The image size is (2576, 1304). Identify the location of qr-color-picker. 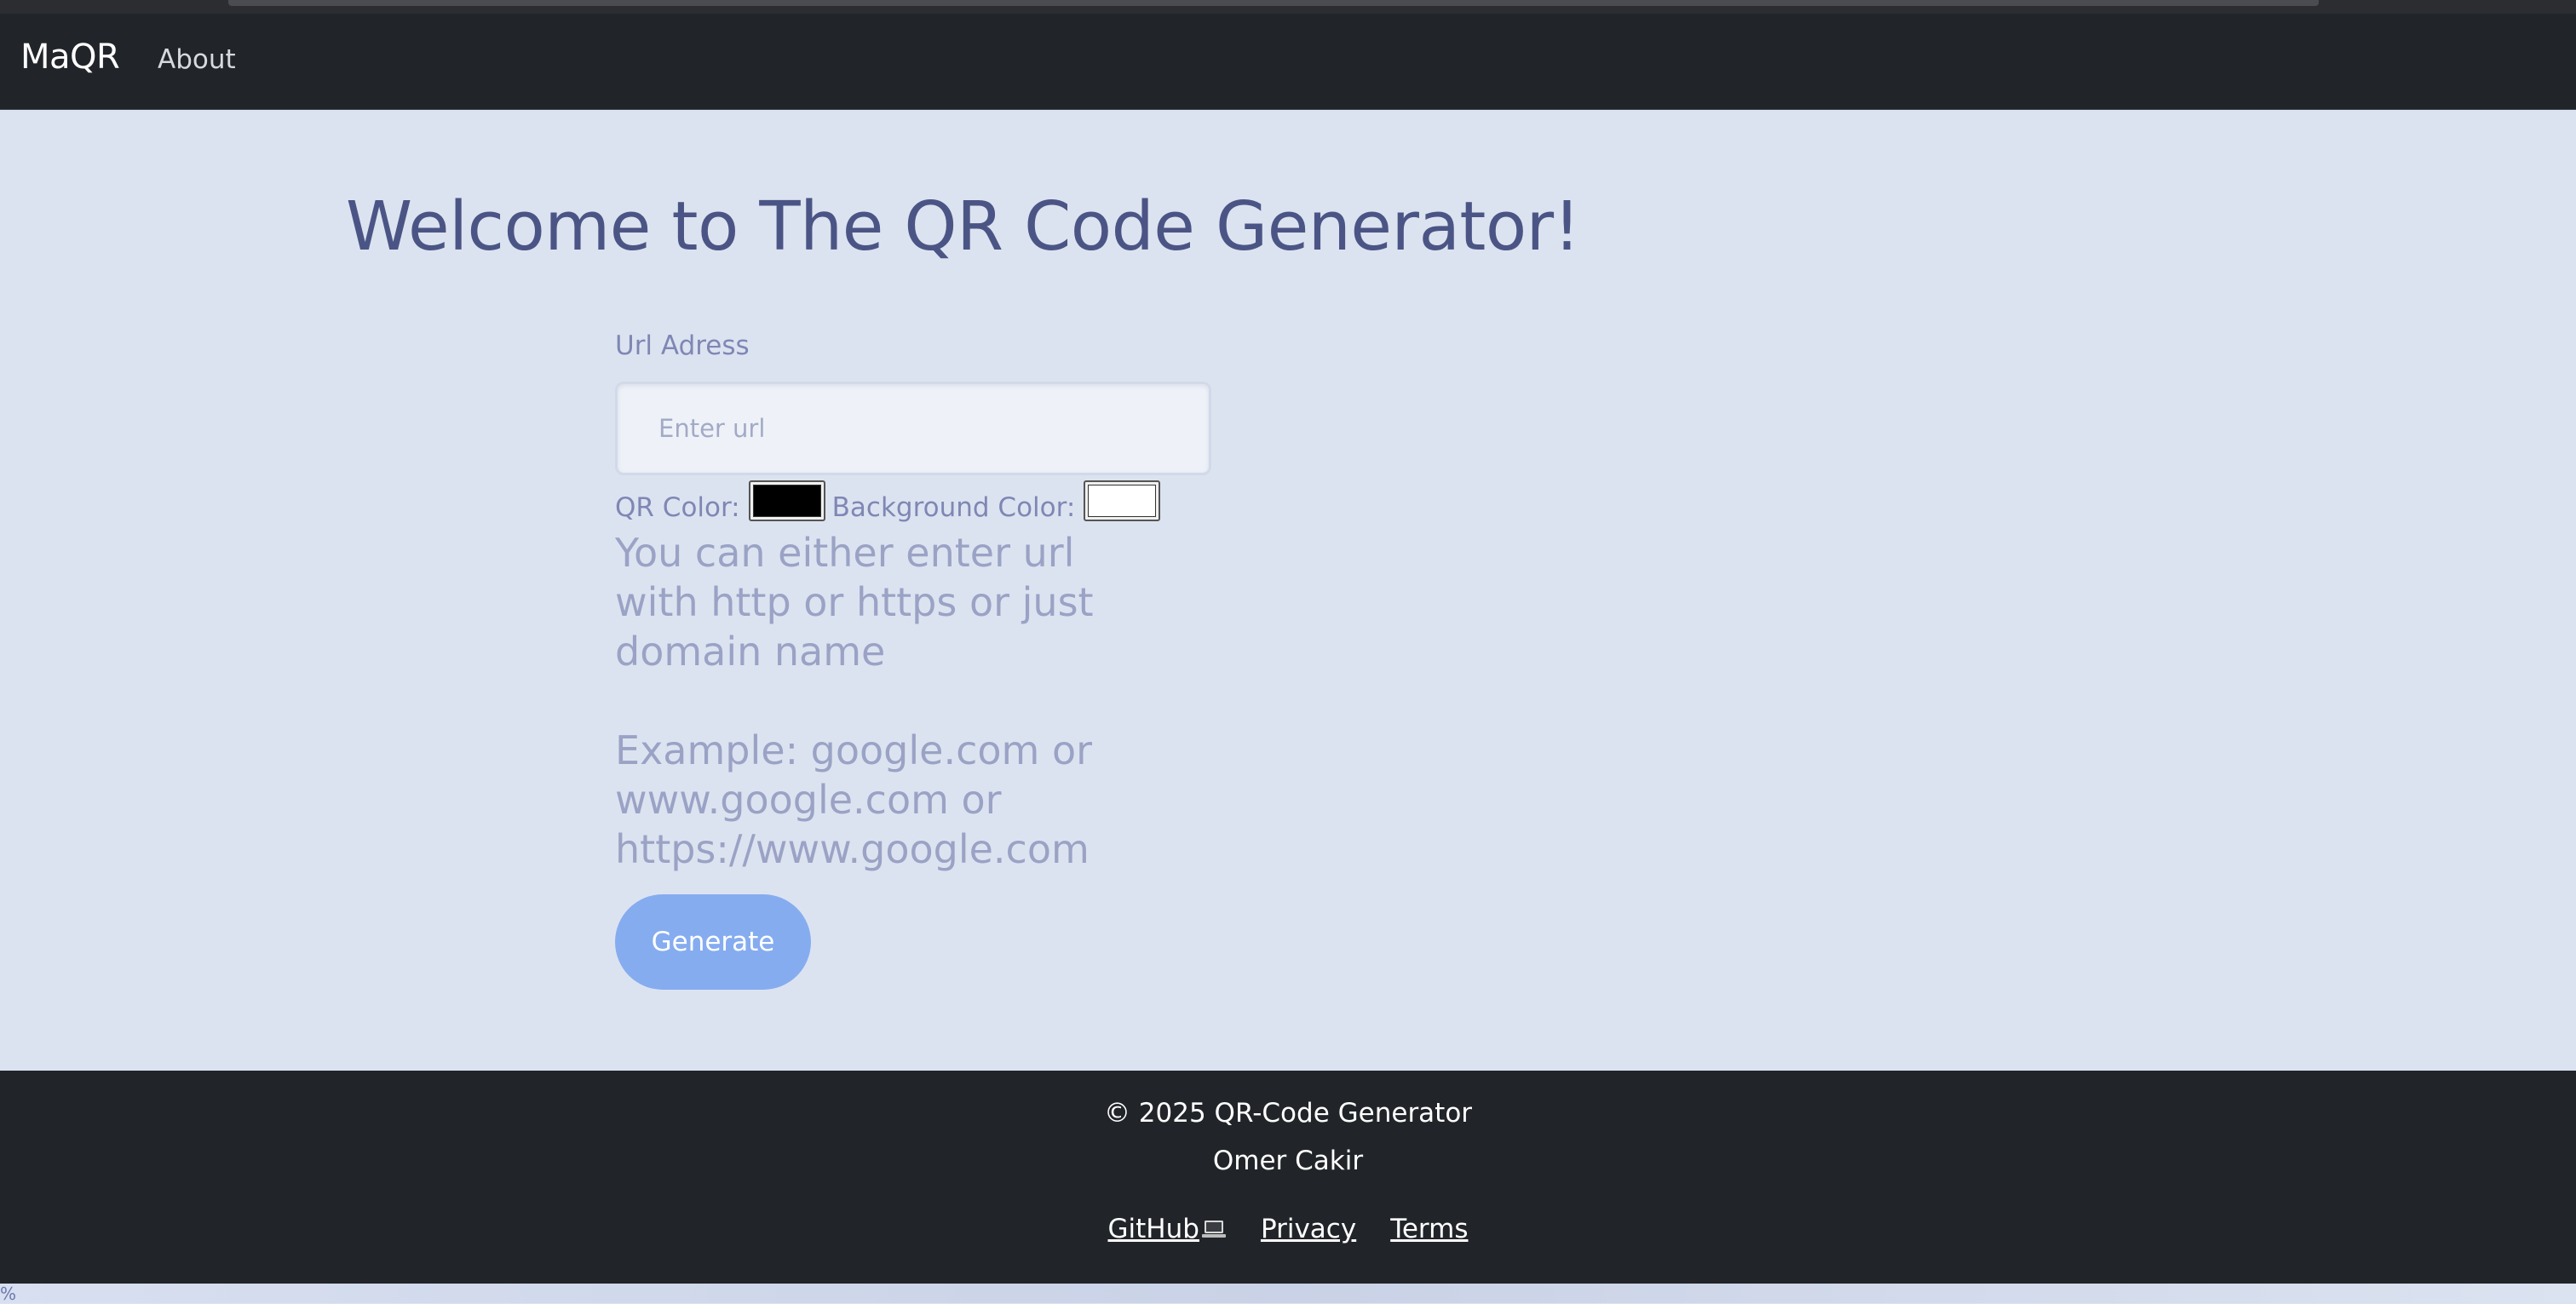
(787, 500).